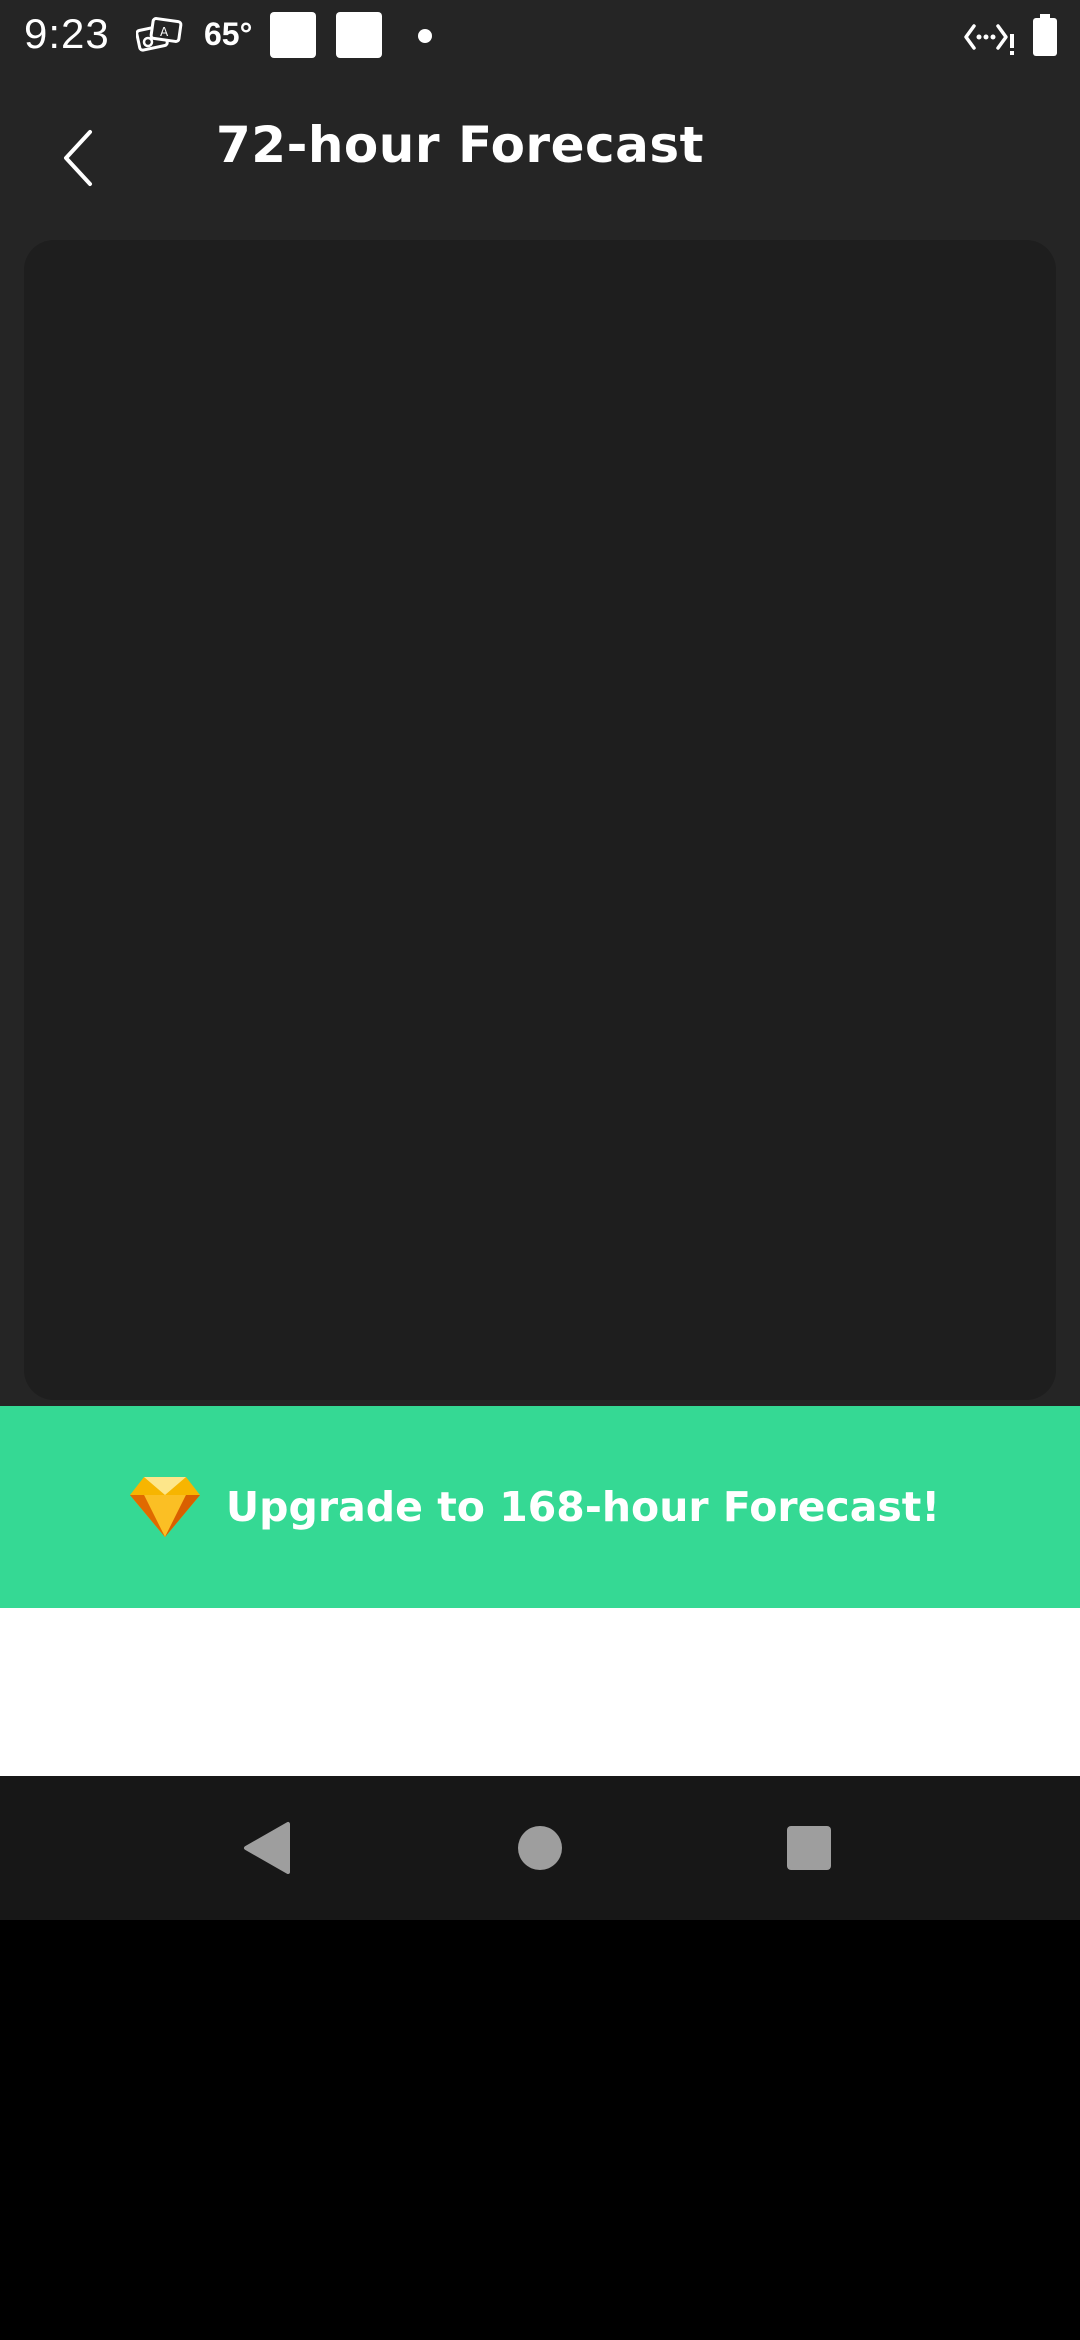  What do you see at coordinates (425, 36) in the screenshot?
I see `dot-icon` at bounding box center [425, 36].